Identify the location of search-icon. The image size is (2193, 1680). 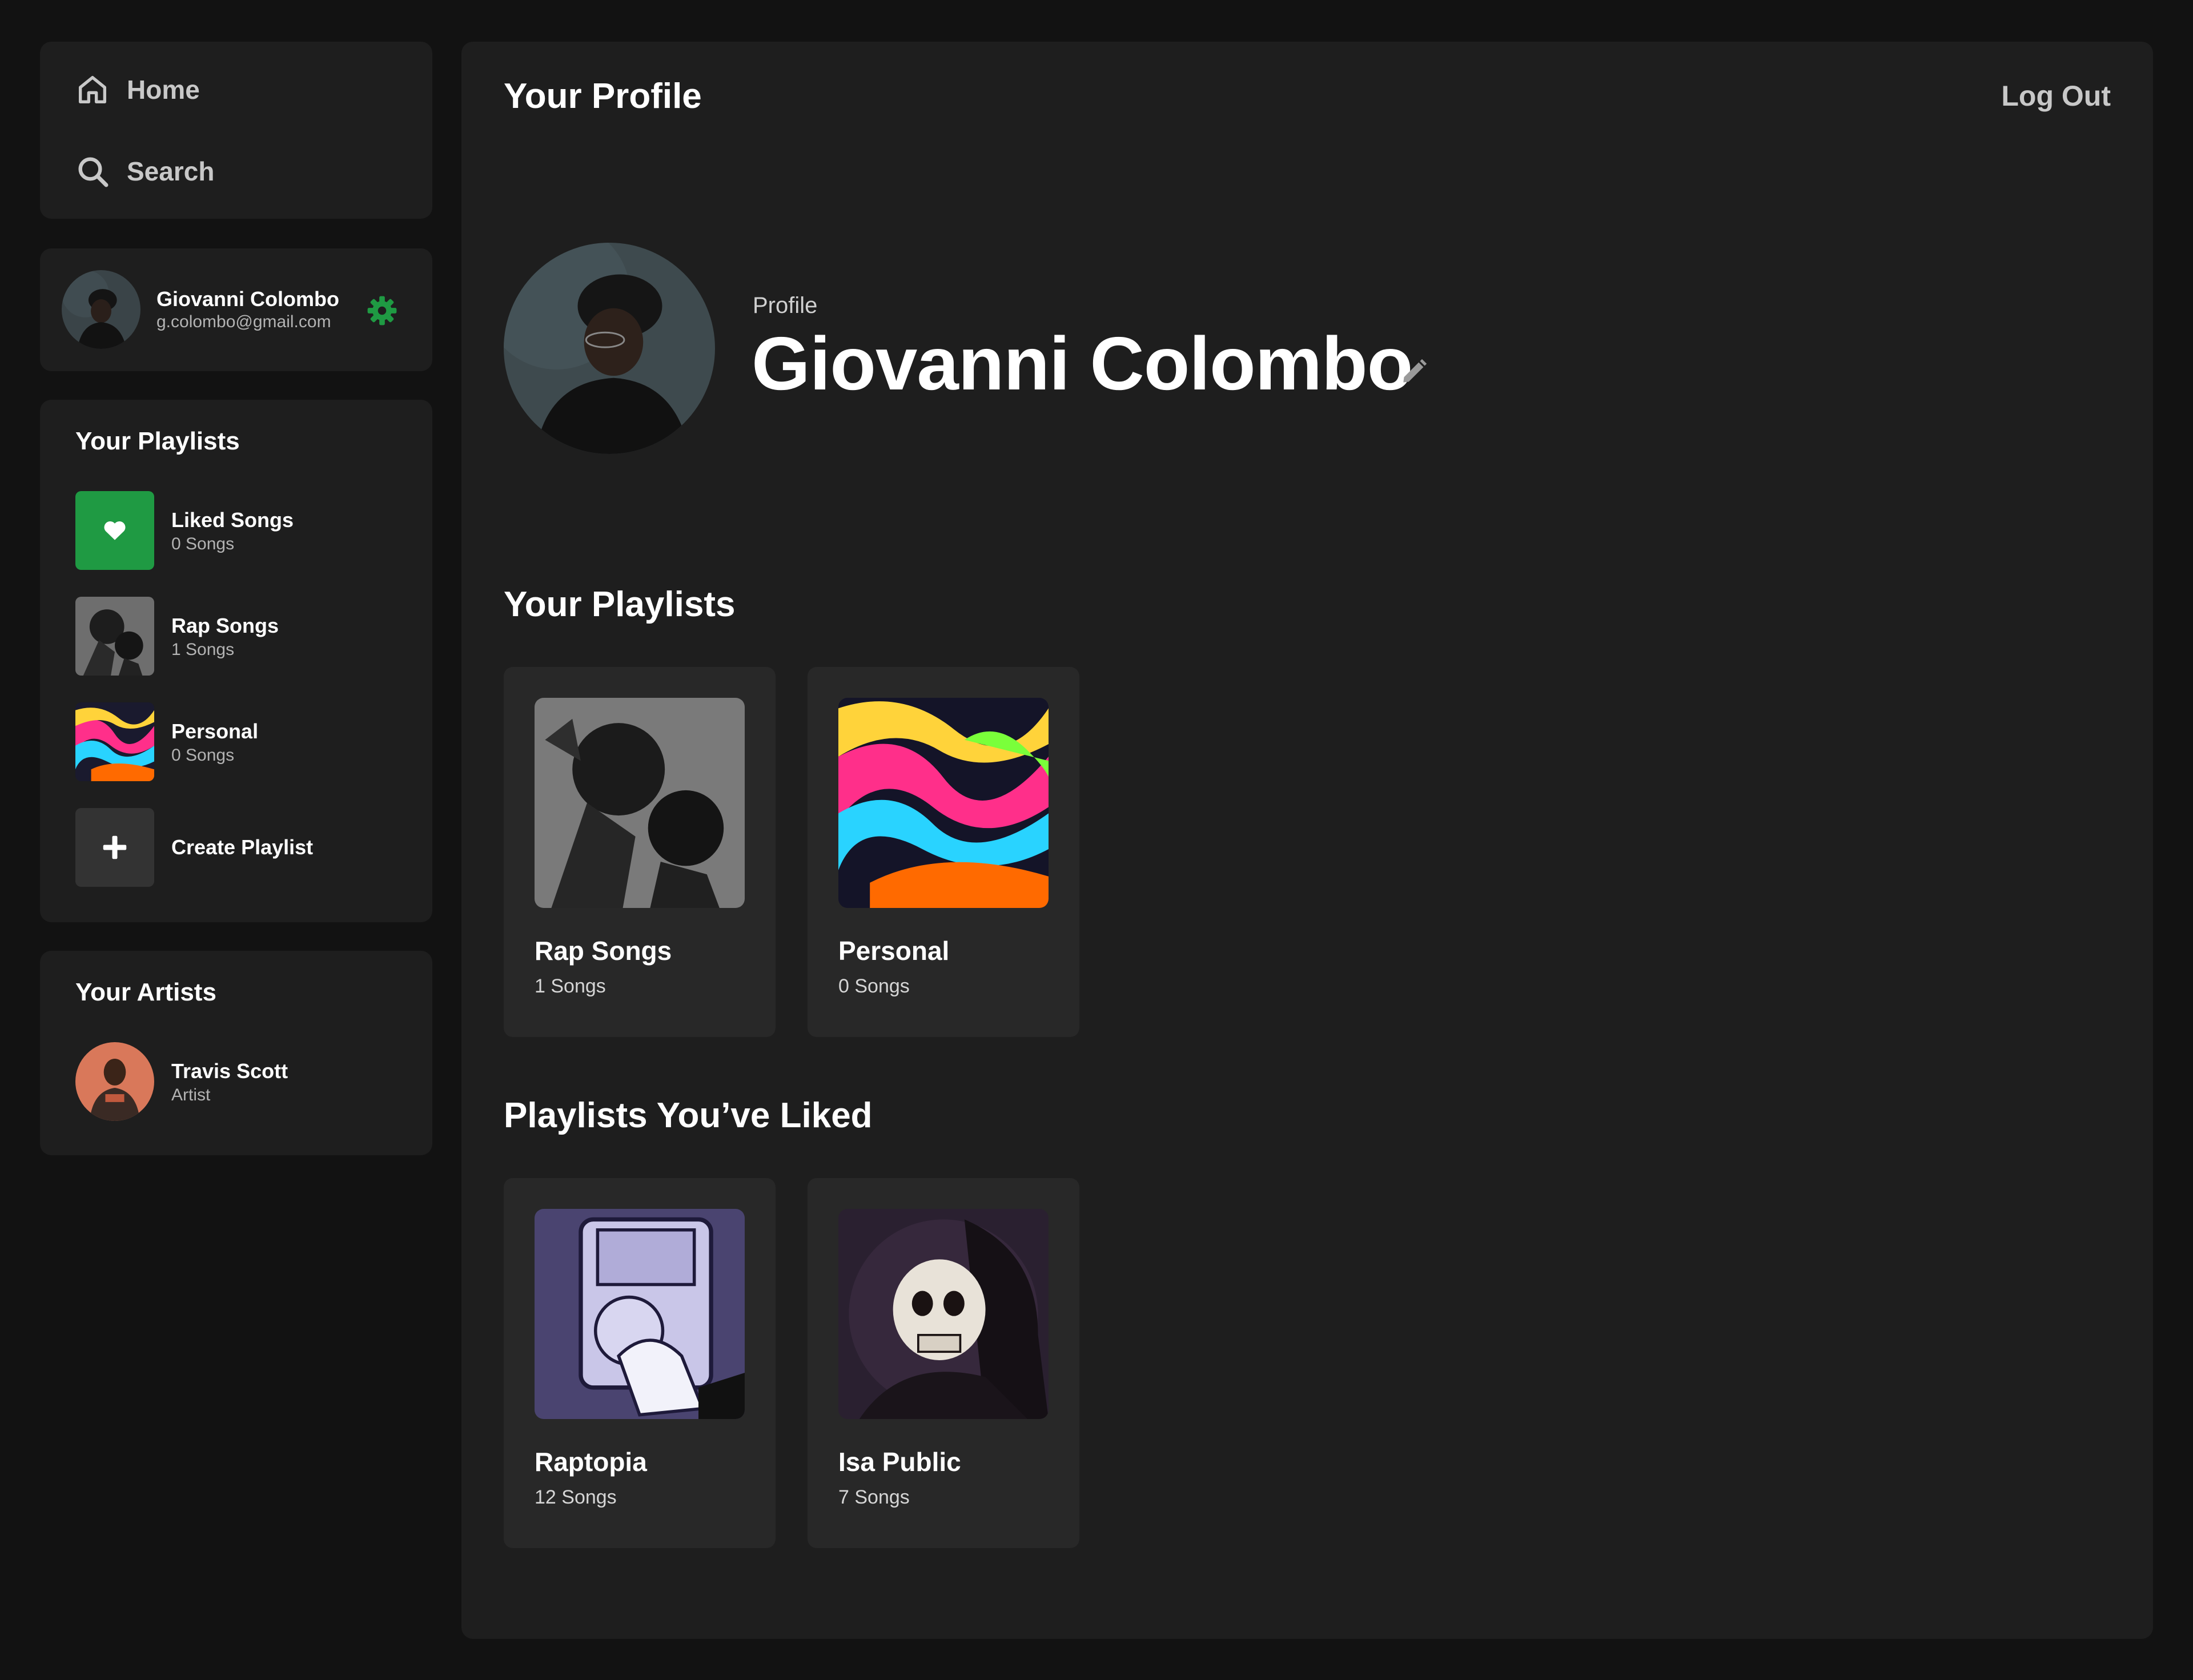
(92, 171).